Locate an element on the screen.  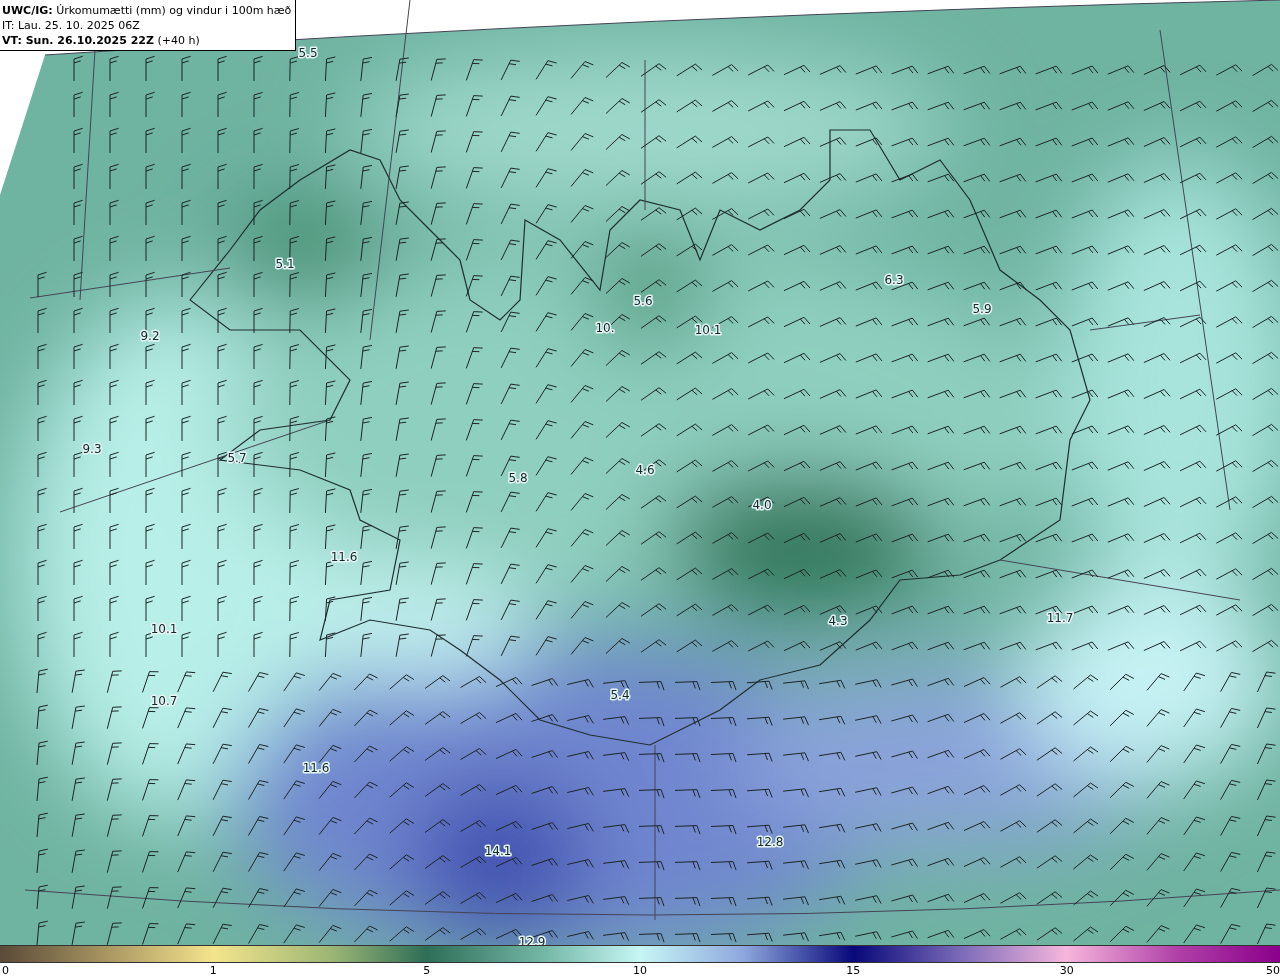
precipitation-value: 4.6 is located at coordinates (645, 470).